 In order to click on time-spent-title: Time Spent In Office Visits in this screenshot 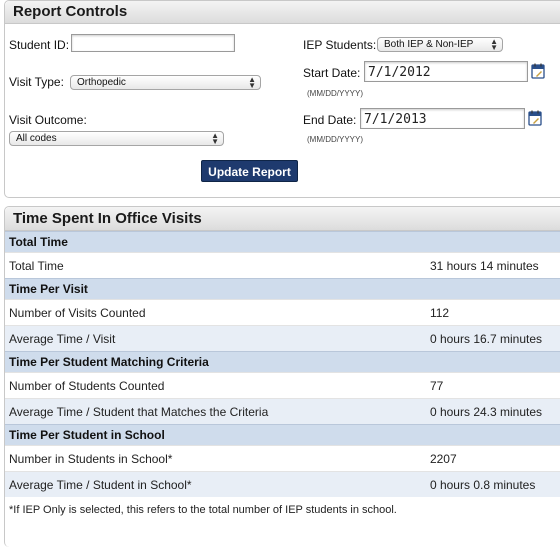, I will do `click(282, 219)`.